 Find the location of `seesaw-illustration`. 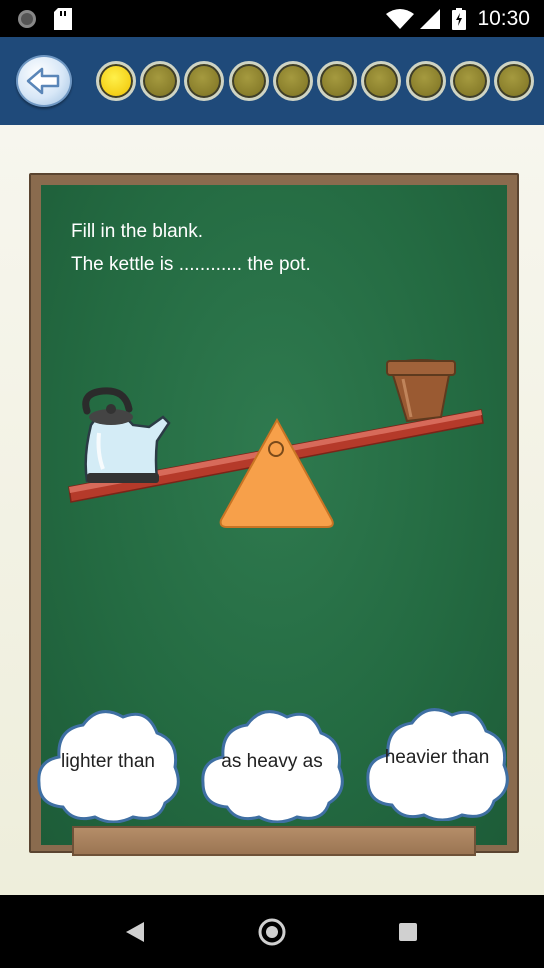

seesaw-illustration is located at coordinates (276, 443).